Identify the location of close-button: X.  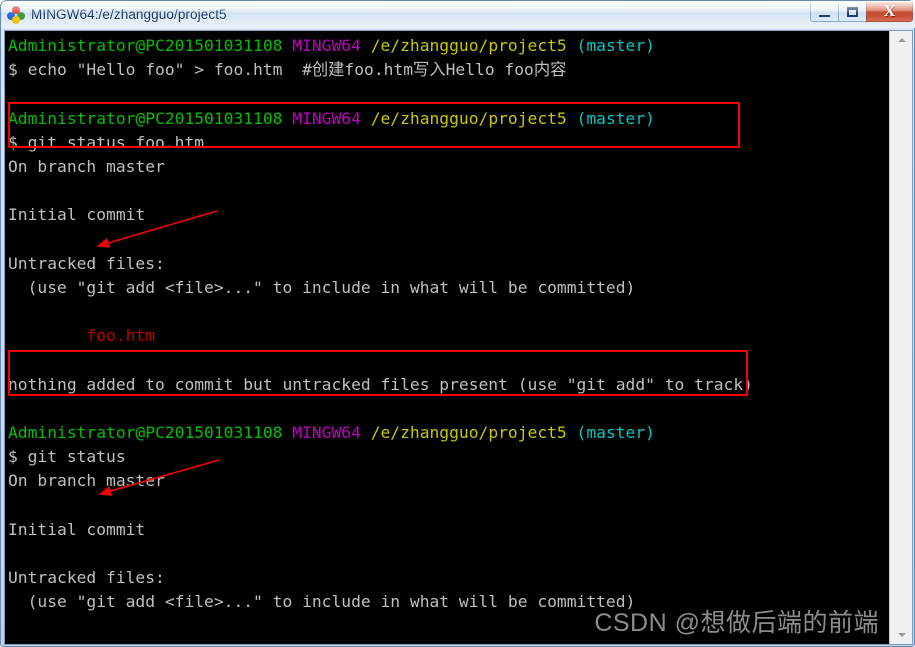
(889, 12).